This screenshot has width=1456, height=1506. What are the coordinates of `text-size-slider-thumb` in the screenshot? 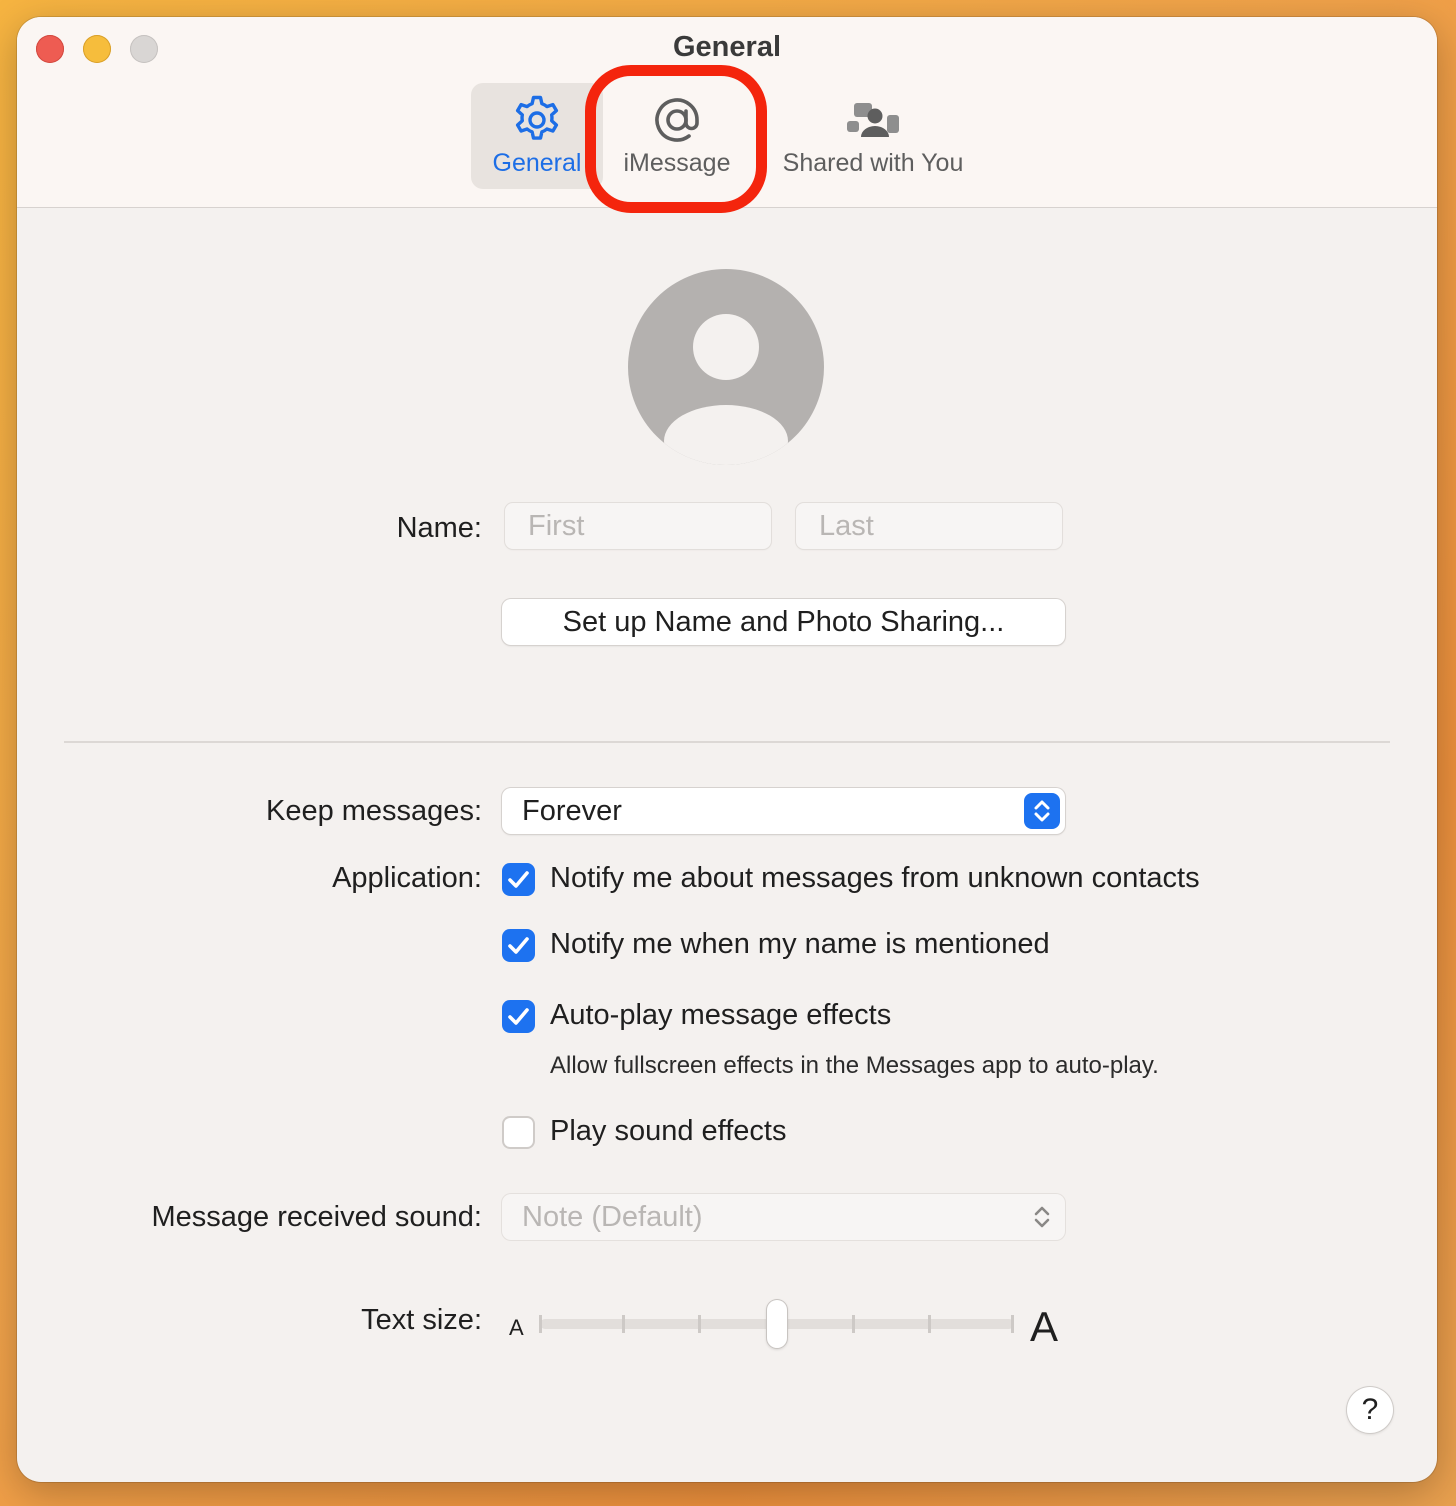 It's located at (777, 1324).